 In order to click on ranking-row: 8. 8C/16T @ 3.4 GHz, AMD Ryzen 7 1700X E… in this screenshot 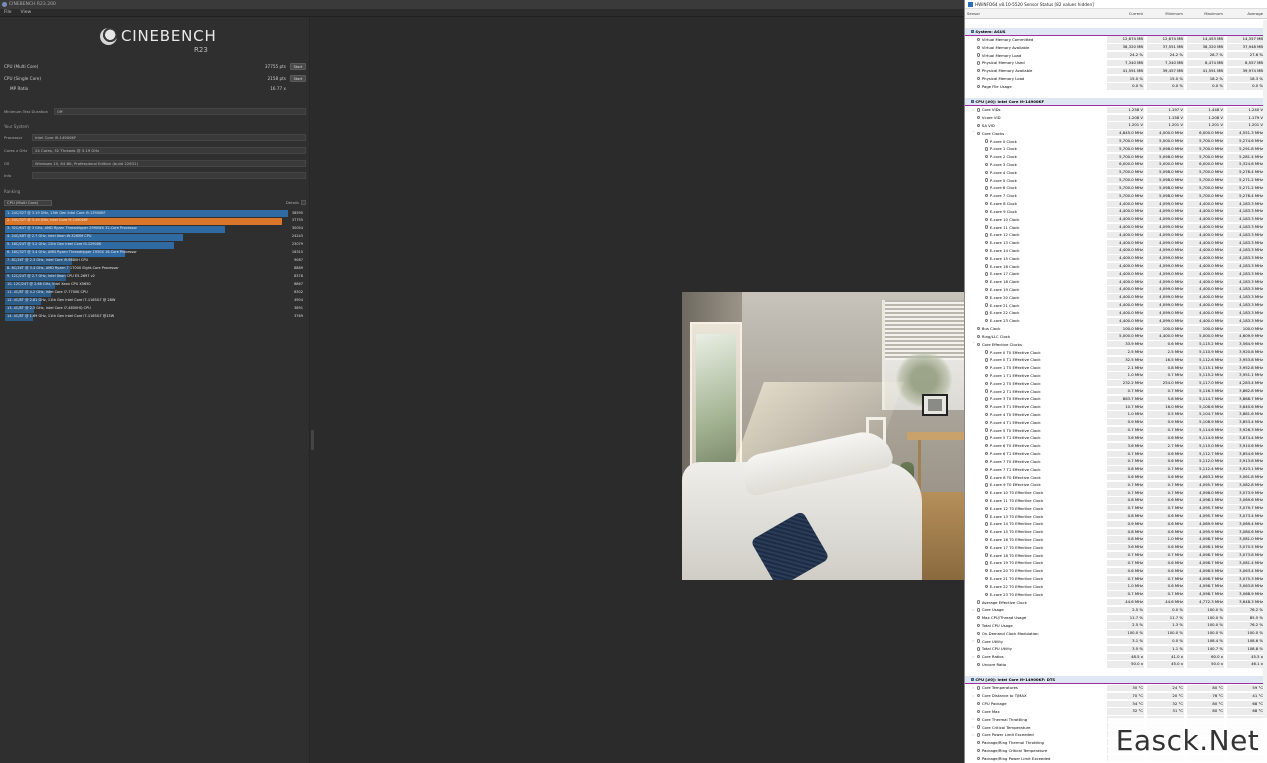, I will do `click(155, 269)`.